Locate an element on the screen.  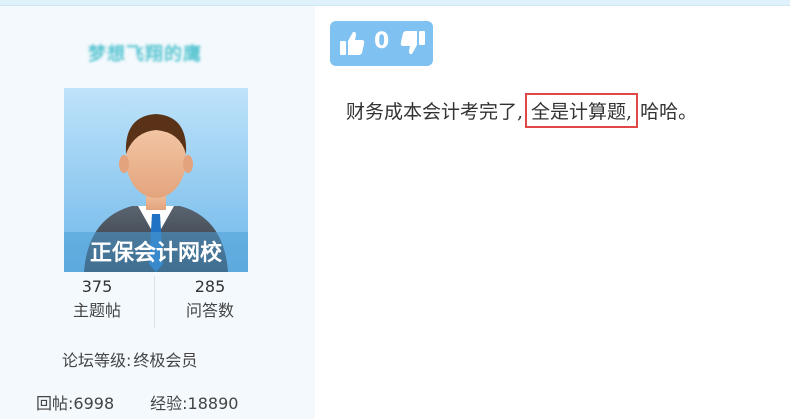
replies-label: 回帖: is located at coordinates (55, 403).